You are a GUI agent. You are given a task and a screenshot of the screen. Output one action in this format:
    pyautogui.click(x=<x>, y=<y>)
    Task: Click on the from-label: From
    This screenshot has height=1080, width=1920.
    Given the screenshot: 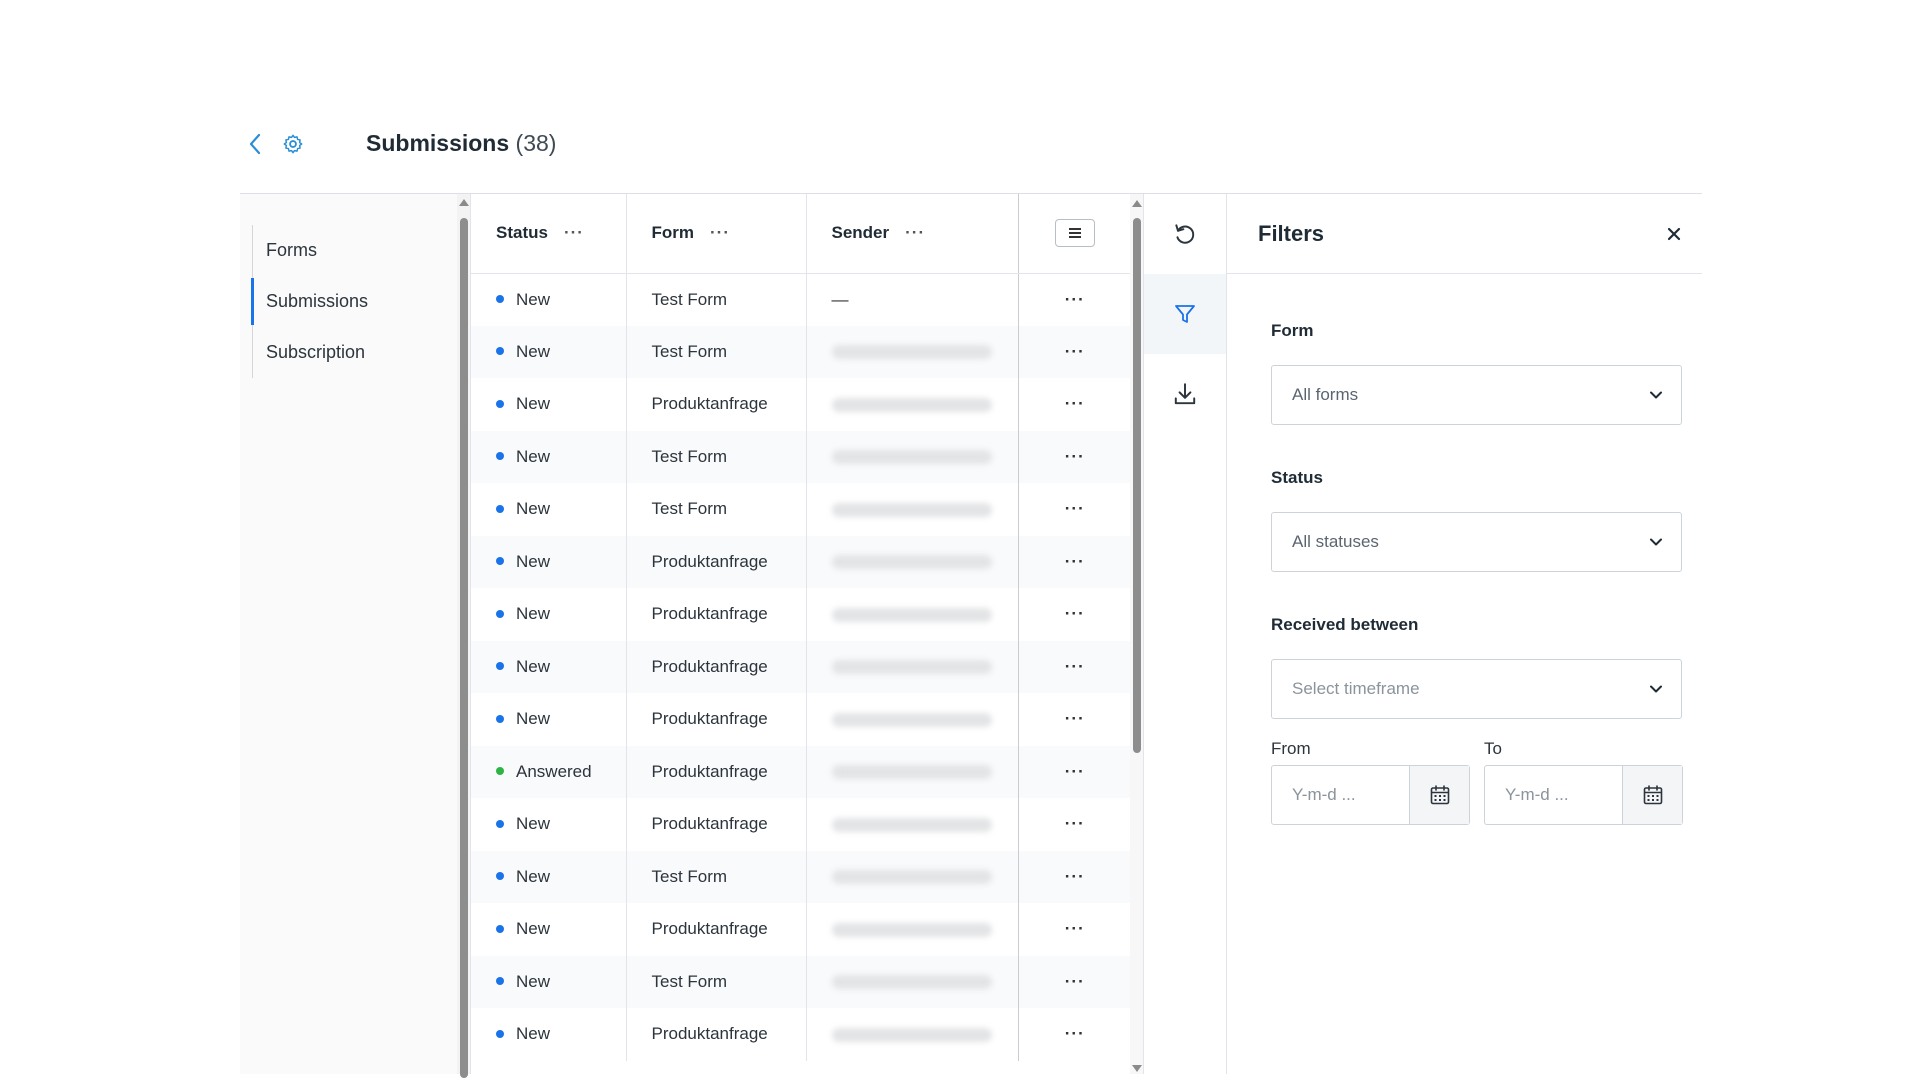 What is the action you would take?
    pyautogui.click(x=1291, y=748)
    